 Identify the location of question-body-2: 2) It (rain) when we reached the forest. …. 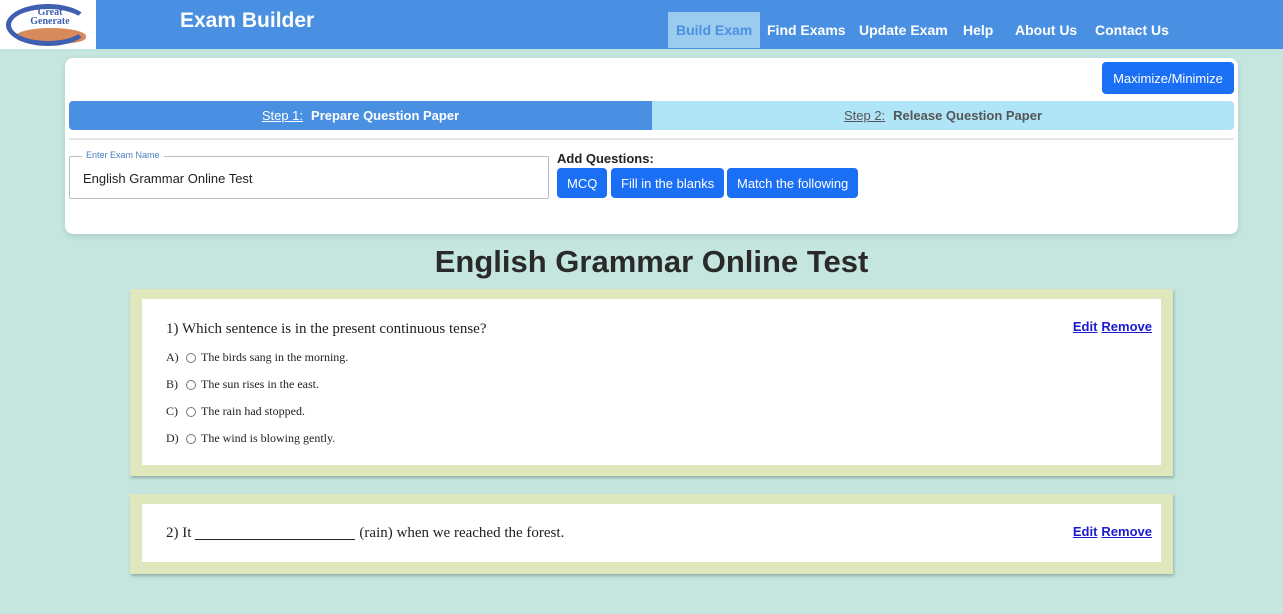
(651, 533).